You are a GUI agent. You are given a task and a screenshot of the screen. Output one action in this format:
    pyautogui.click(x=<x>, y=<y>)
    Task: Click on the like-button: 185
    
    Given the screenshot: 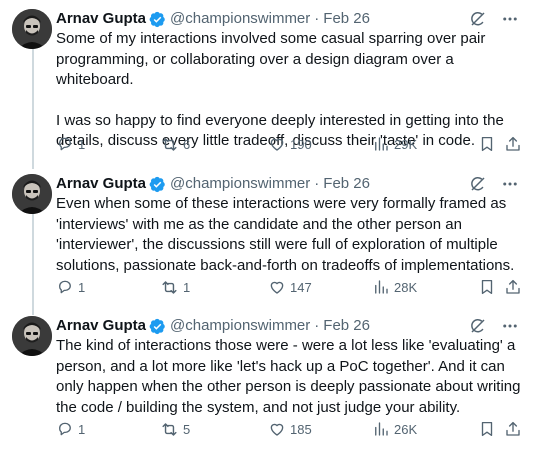 What is the action you would take?
    pyautogui.click(x=290, y=429)
    